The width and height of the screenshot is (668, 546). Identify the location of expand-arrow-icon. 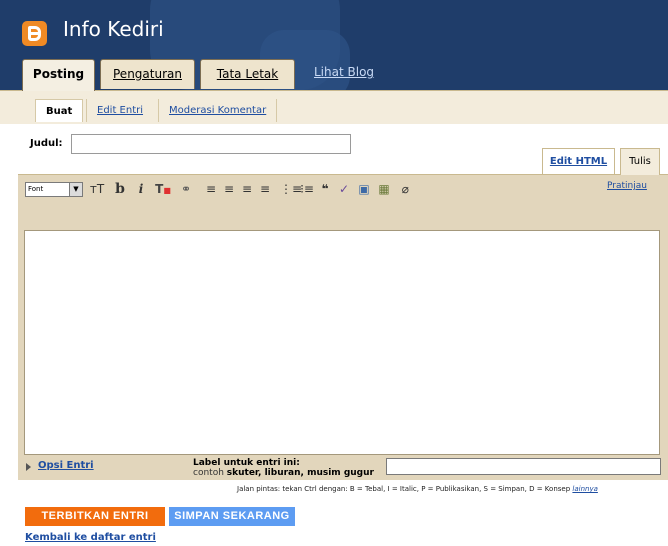
(28, 467).